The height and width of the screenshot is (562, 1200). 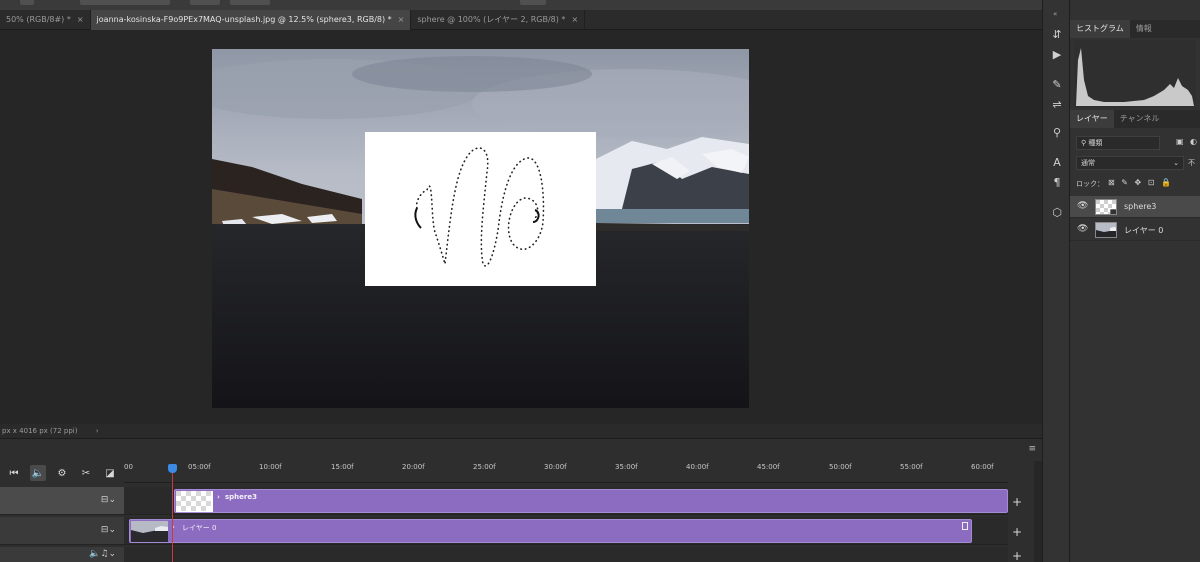 I want to click on transition-button: ◪, so click(x=110, y=473).